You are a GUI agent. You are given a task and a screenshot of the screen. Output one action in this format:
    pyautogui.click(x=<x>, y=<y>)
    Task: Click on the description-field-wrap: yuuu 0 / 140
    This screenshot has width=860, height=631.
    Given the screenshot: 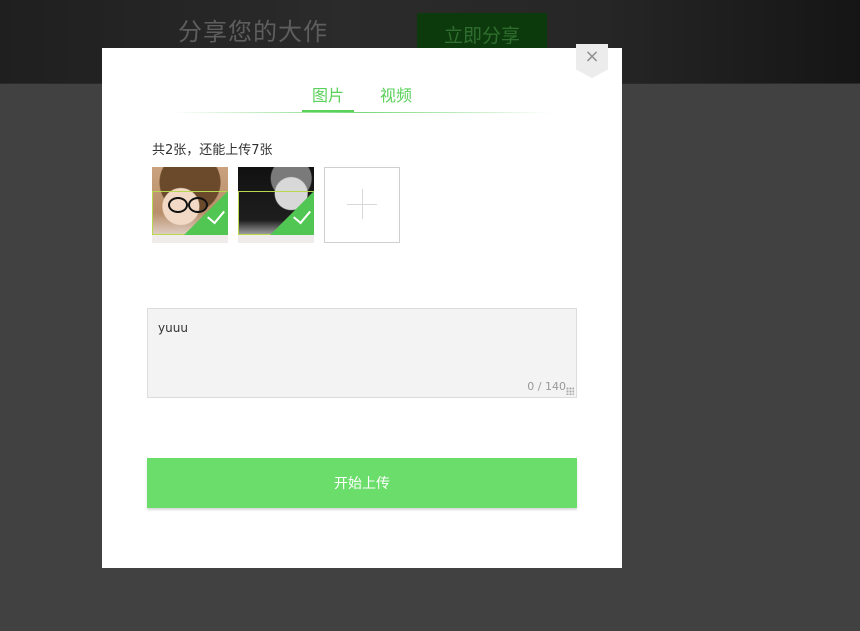 What is the action you would take?
    pyautogui.click(x=362, y=353)
    